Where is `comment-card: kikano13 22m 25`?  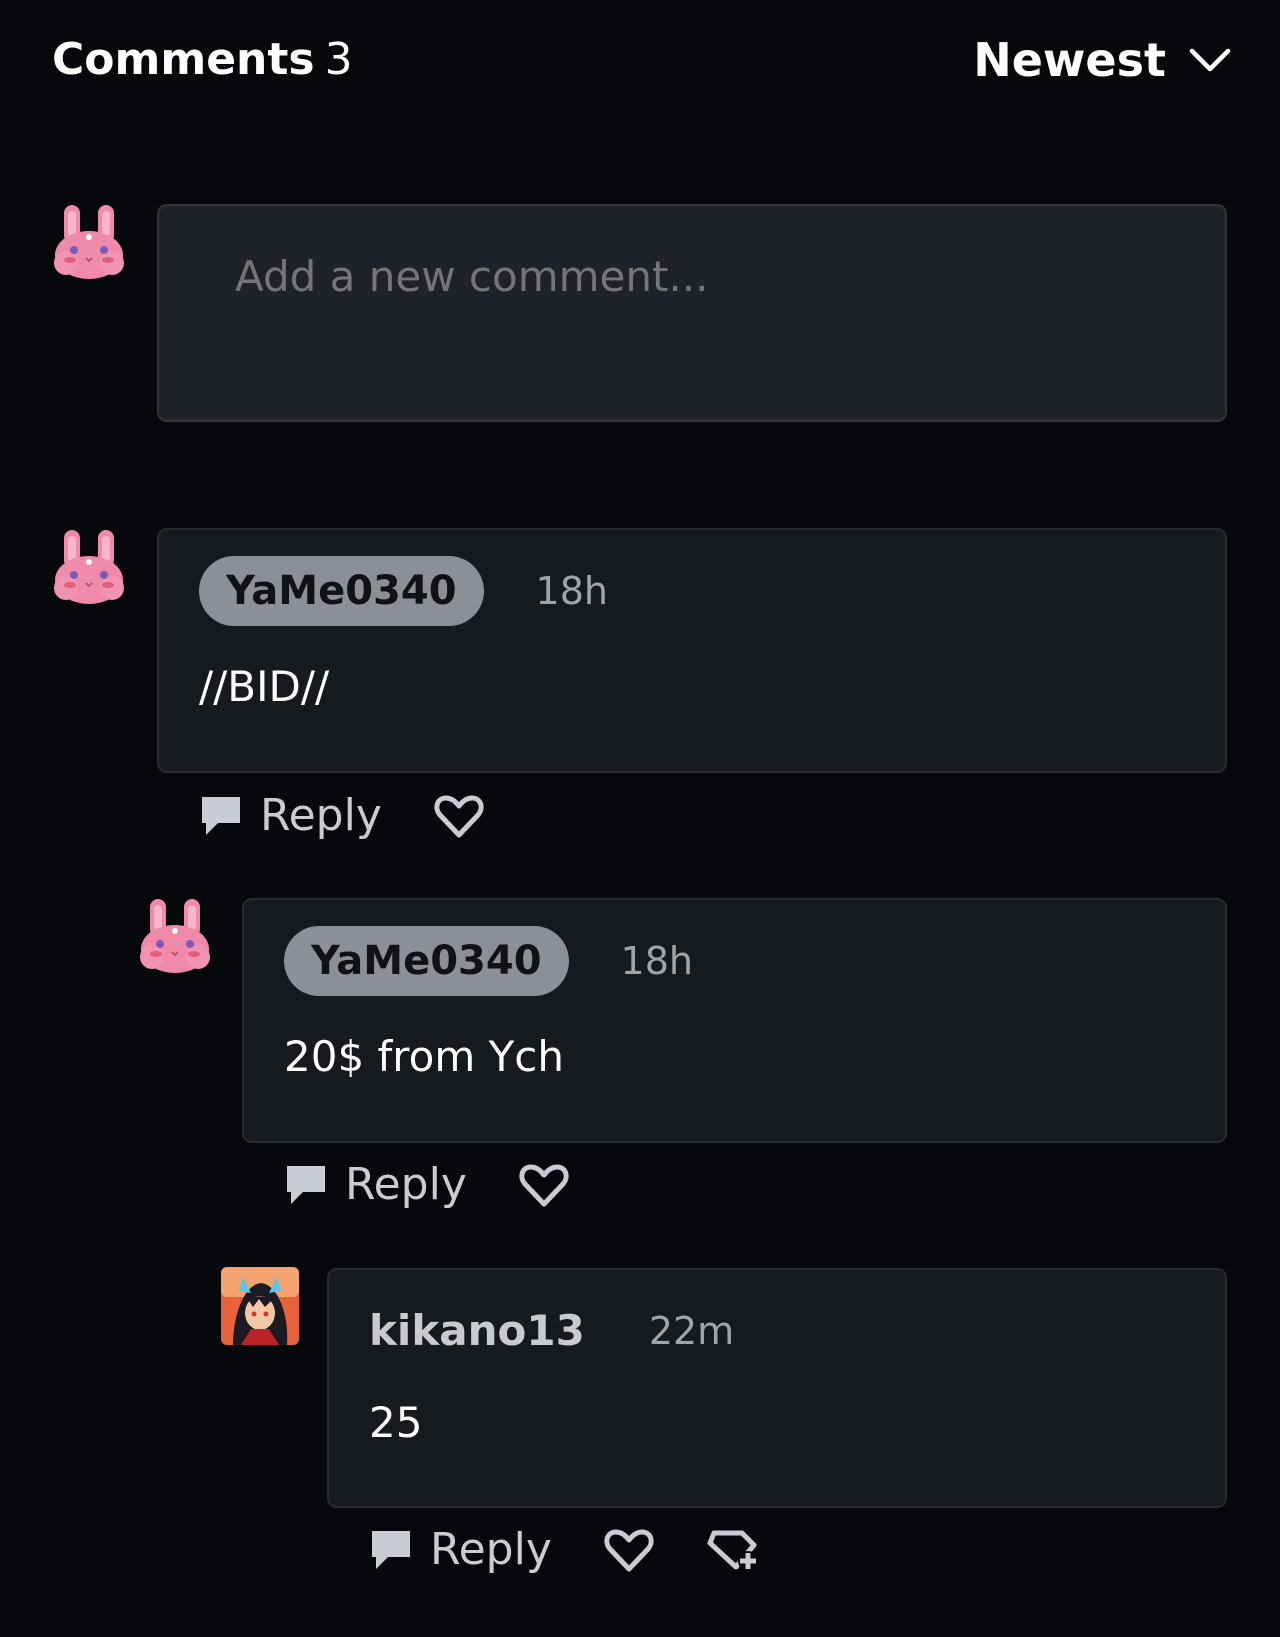 comment-card: kikano13 22m 25 is located at coordinates (777, 1388).